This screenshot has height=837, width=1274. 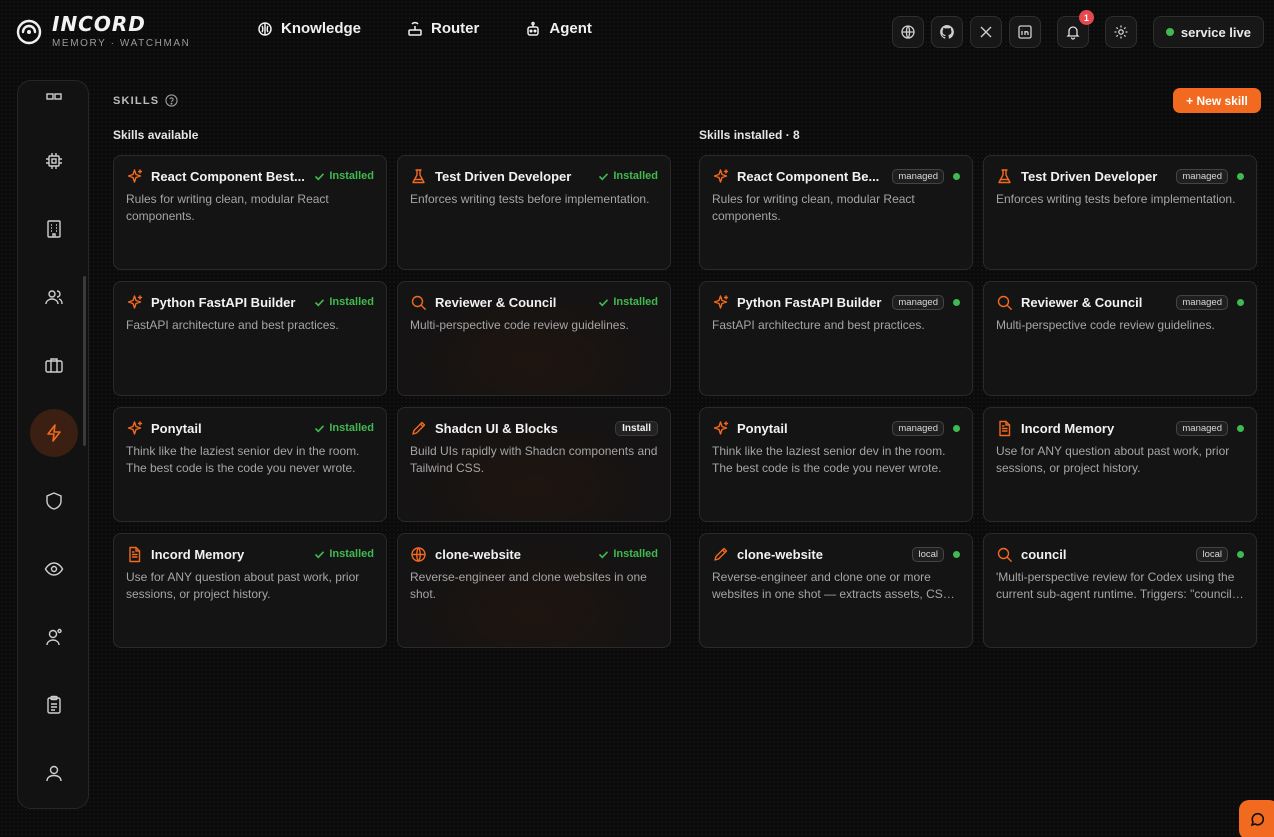 What do you see at coordinates (918, 302) in the screenshot?
I see `skill-source-tag: managed` at bounding box center [918, 302].